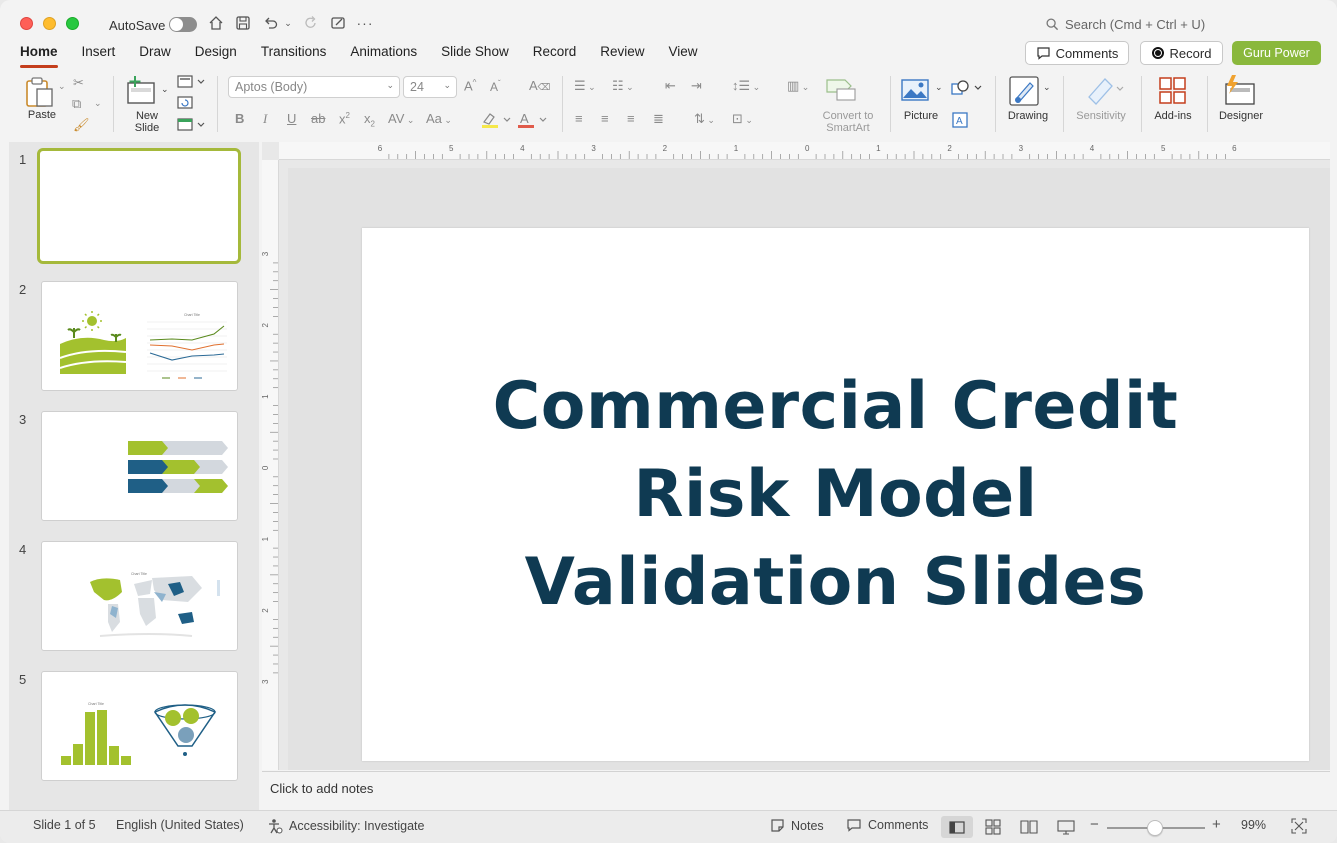 The width and height of the screenshot is (1337, 843). What do you see at coordinates (605, 118) in the screenshot?
I see `align-center-icon: ≡` at bounding box center [605, 118].